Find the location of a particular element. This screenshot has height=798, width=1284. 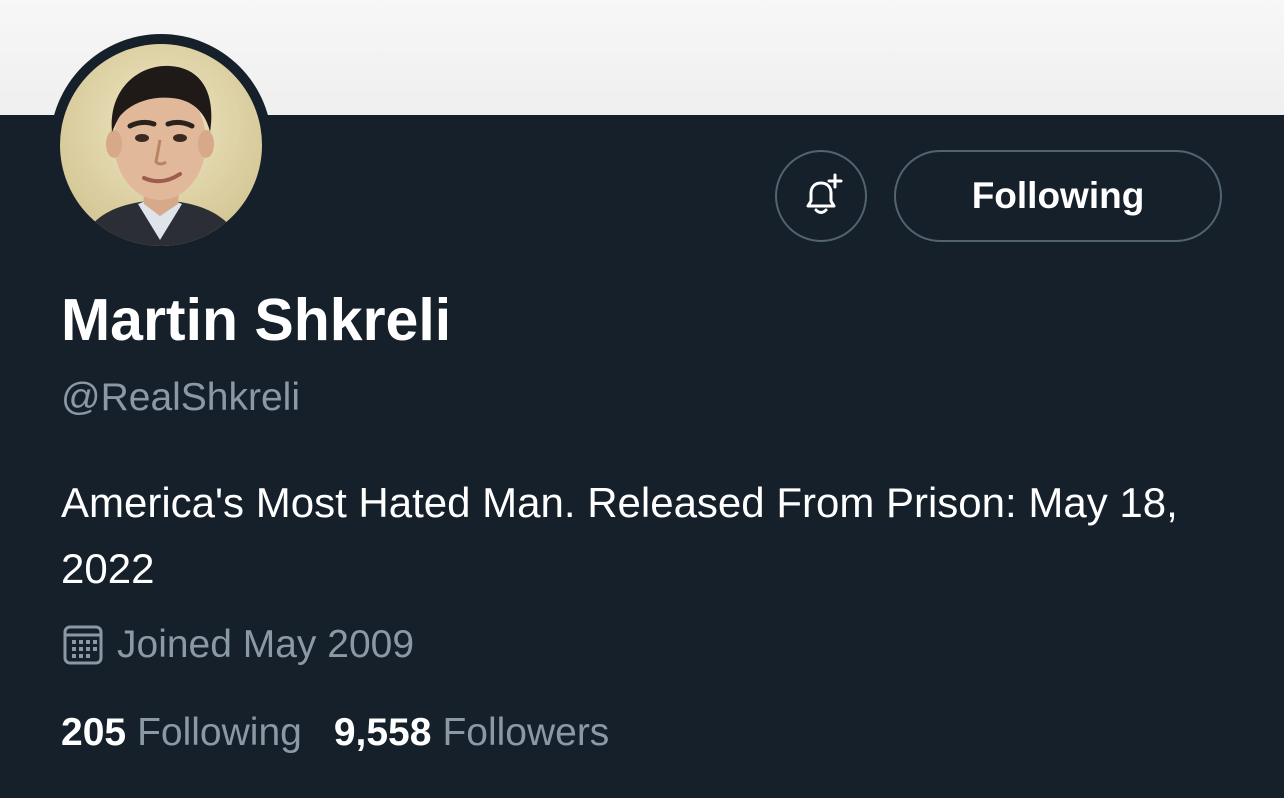

notifications-button is located at coordinates (821, 196).